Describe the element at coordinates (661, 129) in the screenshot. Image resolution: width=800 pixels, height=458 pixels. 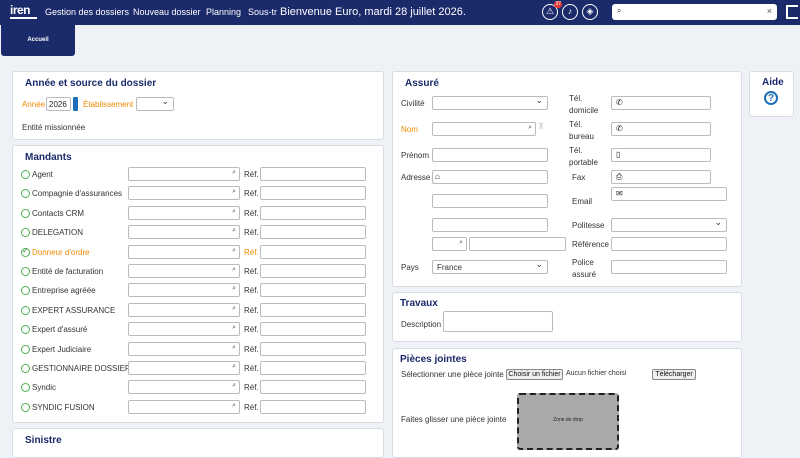
I see `tel-bureau-input: ✆` at that location.